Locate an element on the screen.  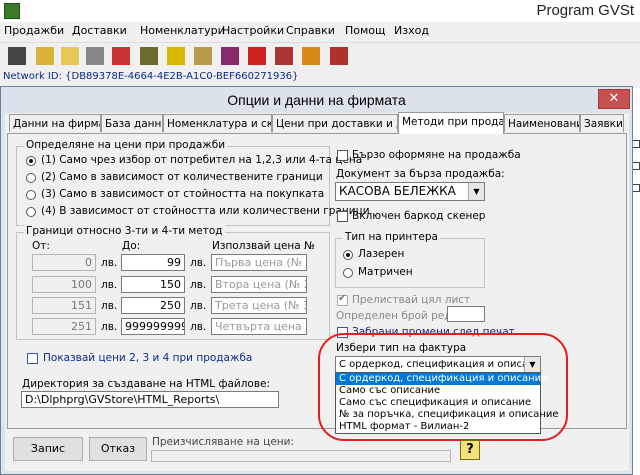
limit-from-3: 151 is located at coordinates (64, 305).